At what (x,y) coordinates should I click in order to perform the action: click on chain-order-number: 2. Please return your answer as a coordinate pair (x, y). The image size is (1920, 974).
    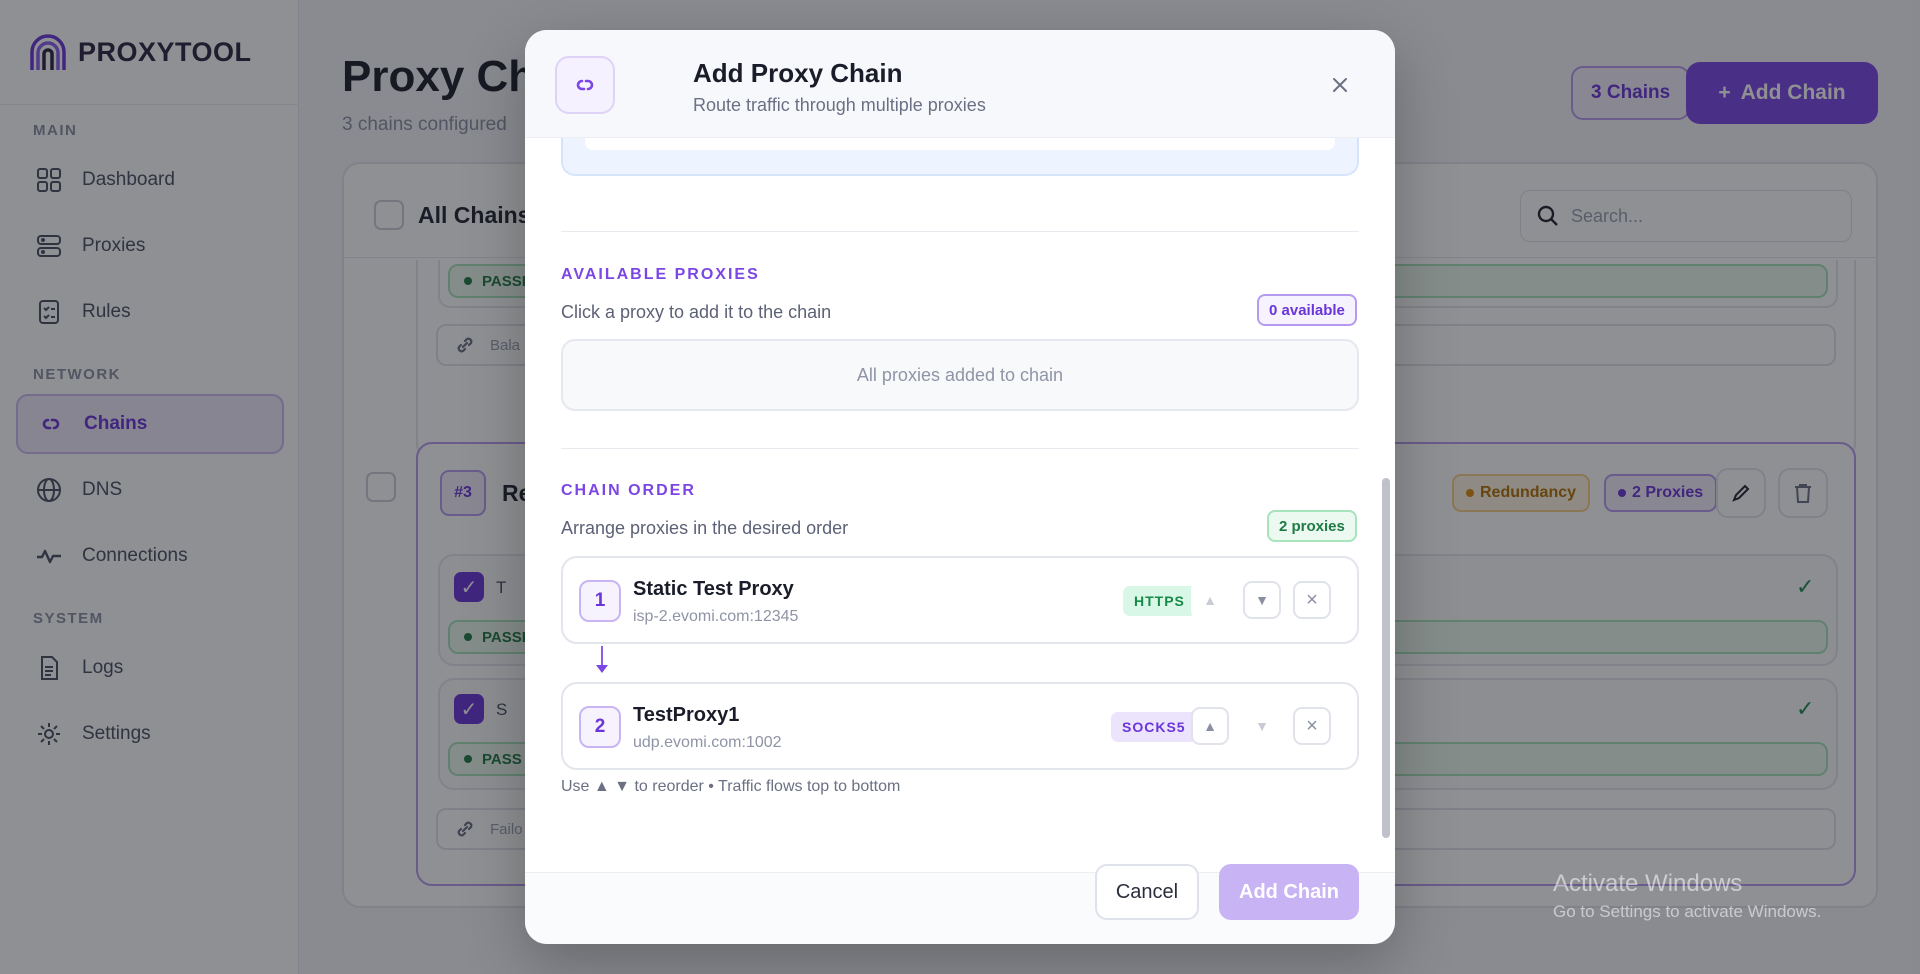
    Looking at the image, I should click on (600, 727).